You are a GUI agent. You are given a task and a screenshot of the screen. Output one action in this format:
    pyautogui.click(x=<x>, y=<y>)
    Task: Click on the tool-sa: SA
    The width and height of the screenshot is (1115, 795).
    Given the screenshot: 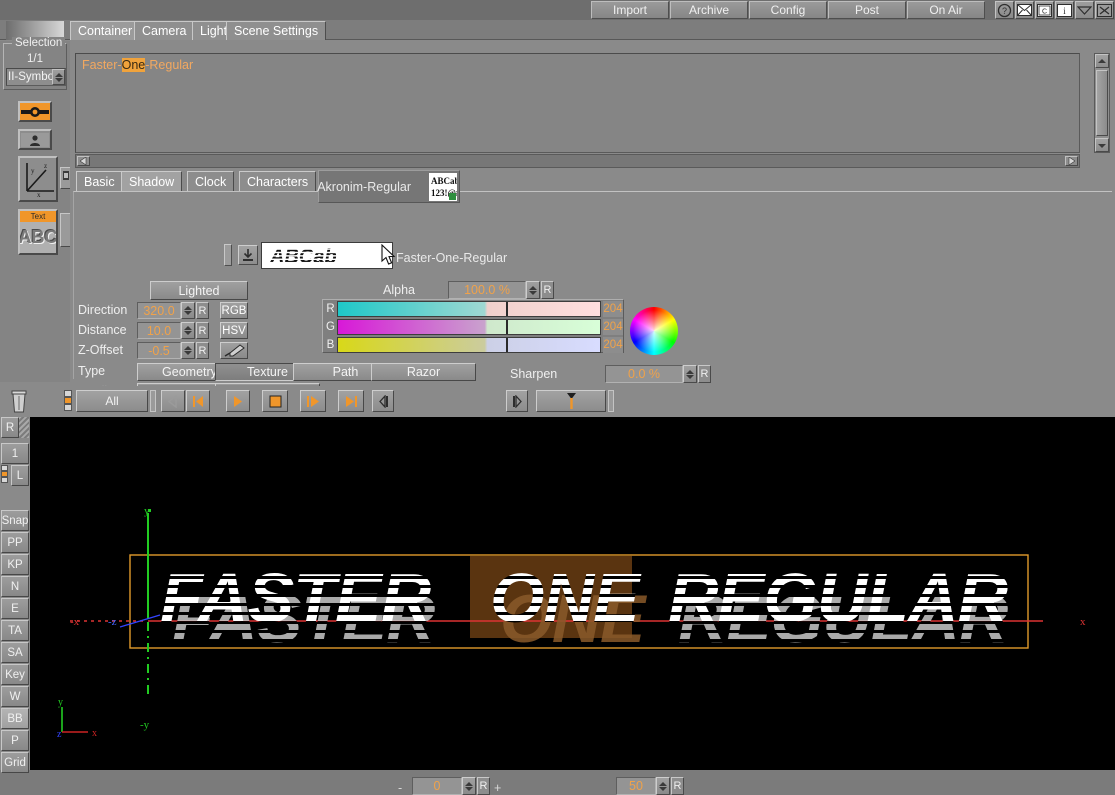 What is the action you would take?
    pyautogui.click(x=15, y=652)
    